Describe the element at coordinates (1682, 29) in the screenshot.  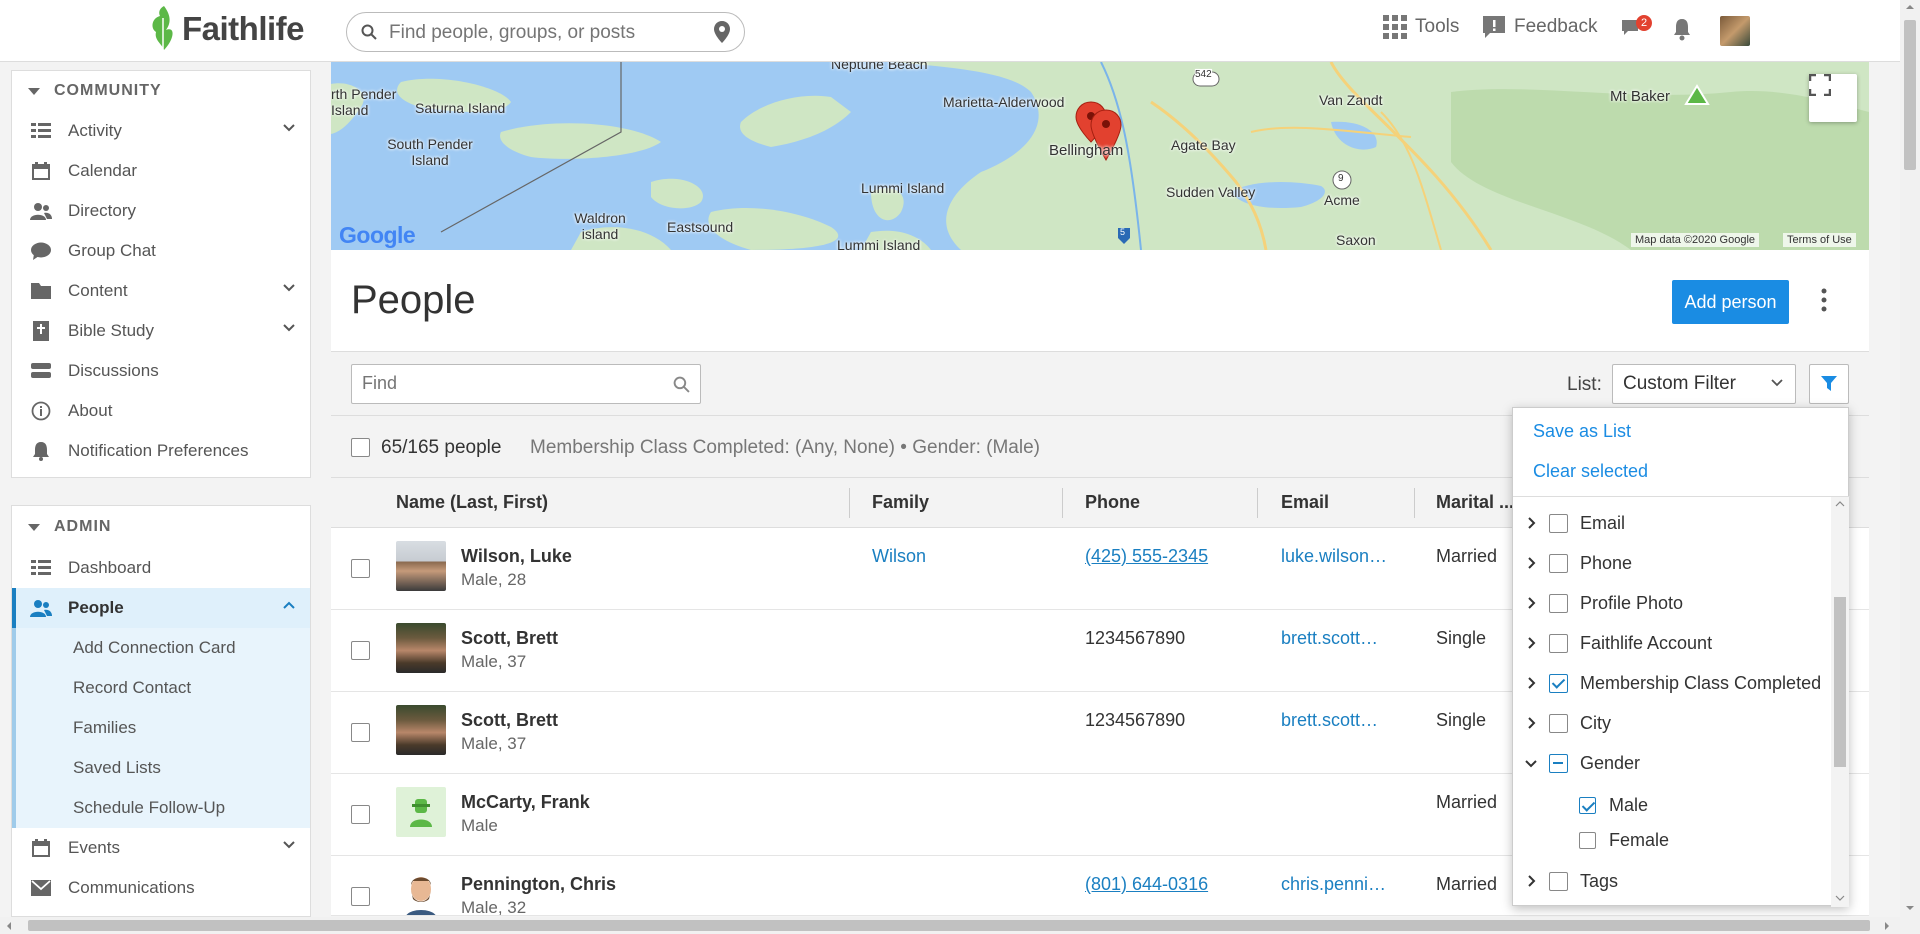
I see `notifications-button` at that location.